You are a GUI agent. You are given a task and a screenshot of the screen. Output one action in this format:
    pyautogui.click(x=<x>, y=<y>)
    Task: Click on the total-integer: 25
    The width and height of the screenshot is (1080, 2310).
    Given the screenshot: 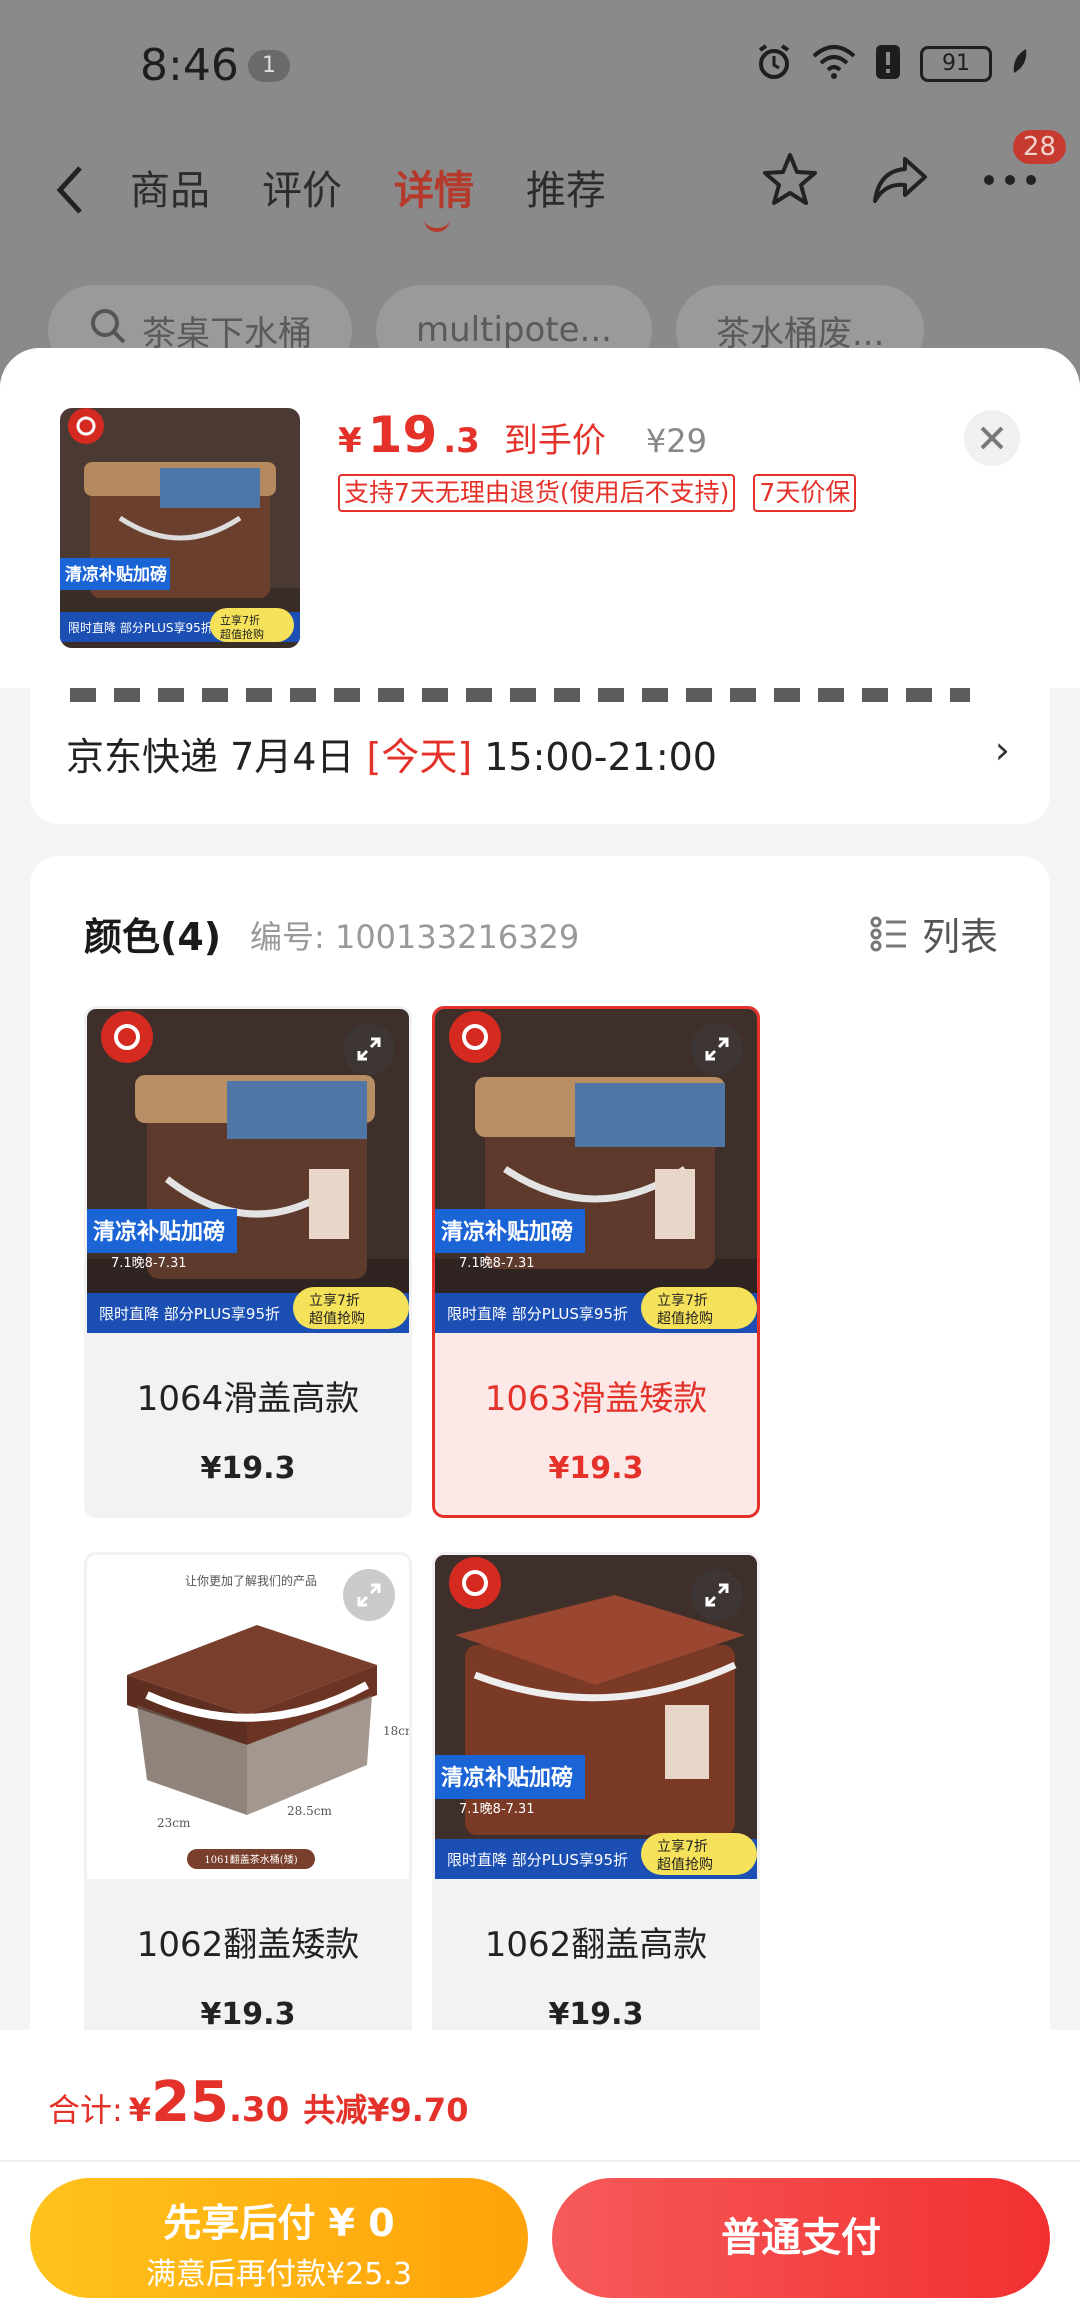 What is the action you would take?
    pyautogui.click(x=190, y=2102)
    